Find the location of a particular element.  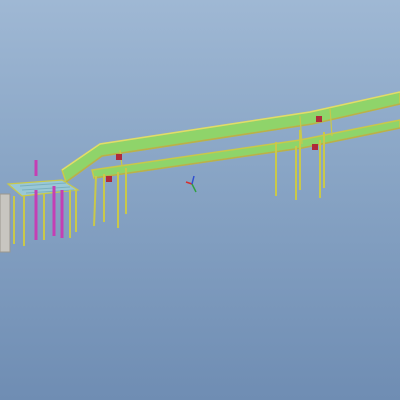

station-legs is located at coordinates (45, 218).